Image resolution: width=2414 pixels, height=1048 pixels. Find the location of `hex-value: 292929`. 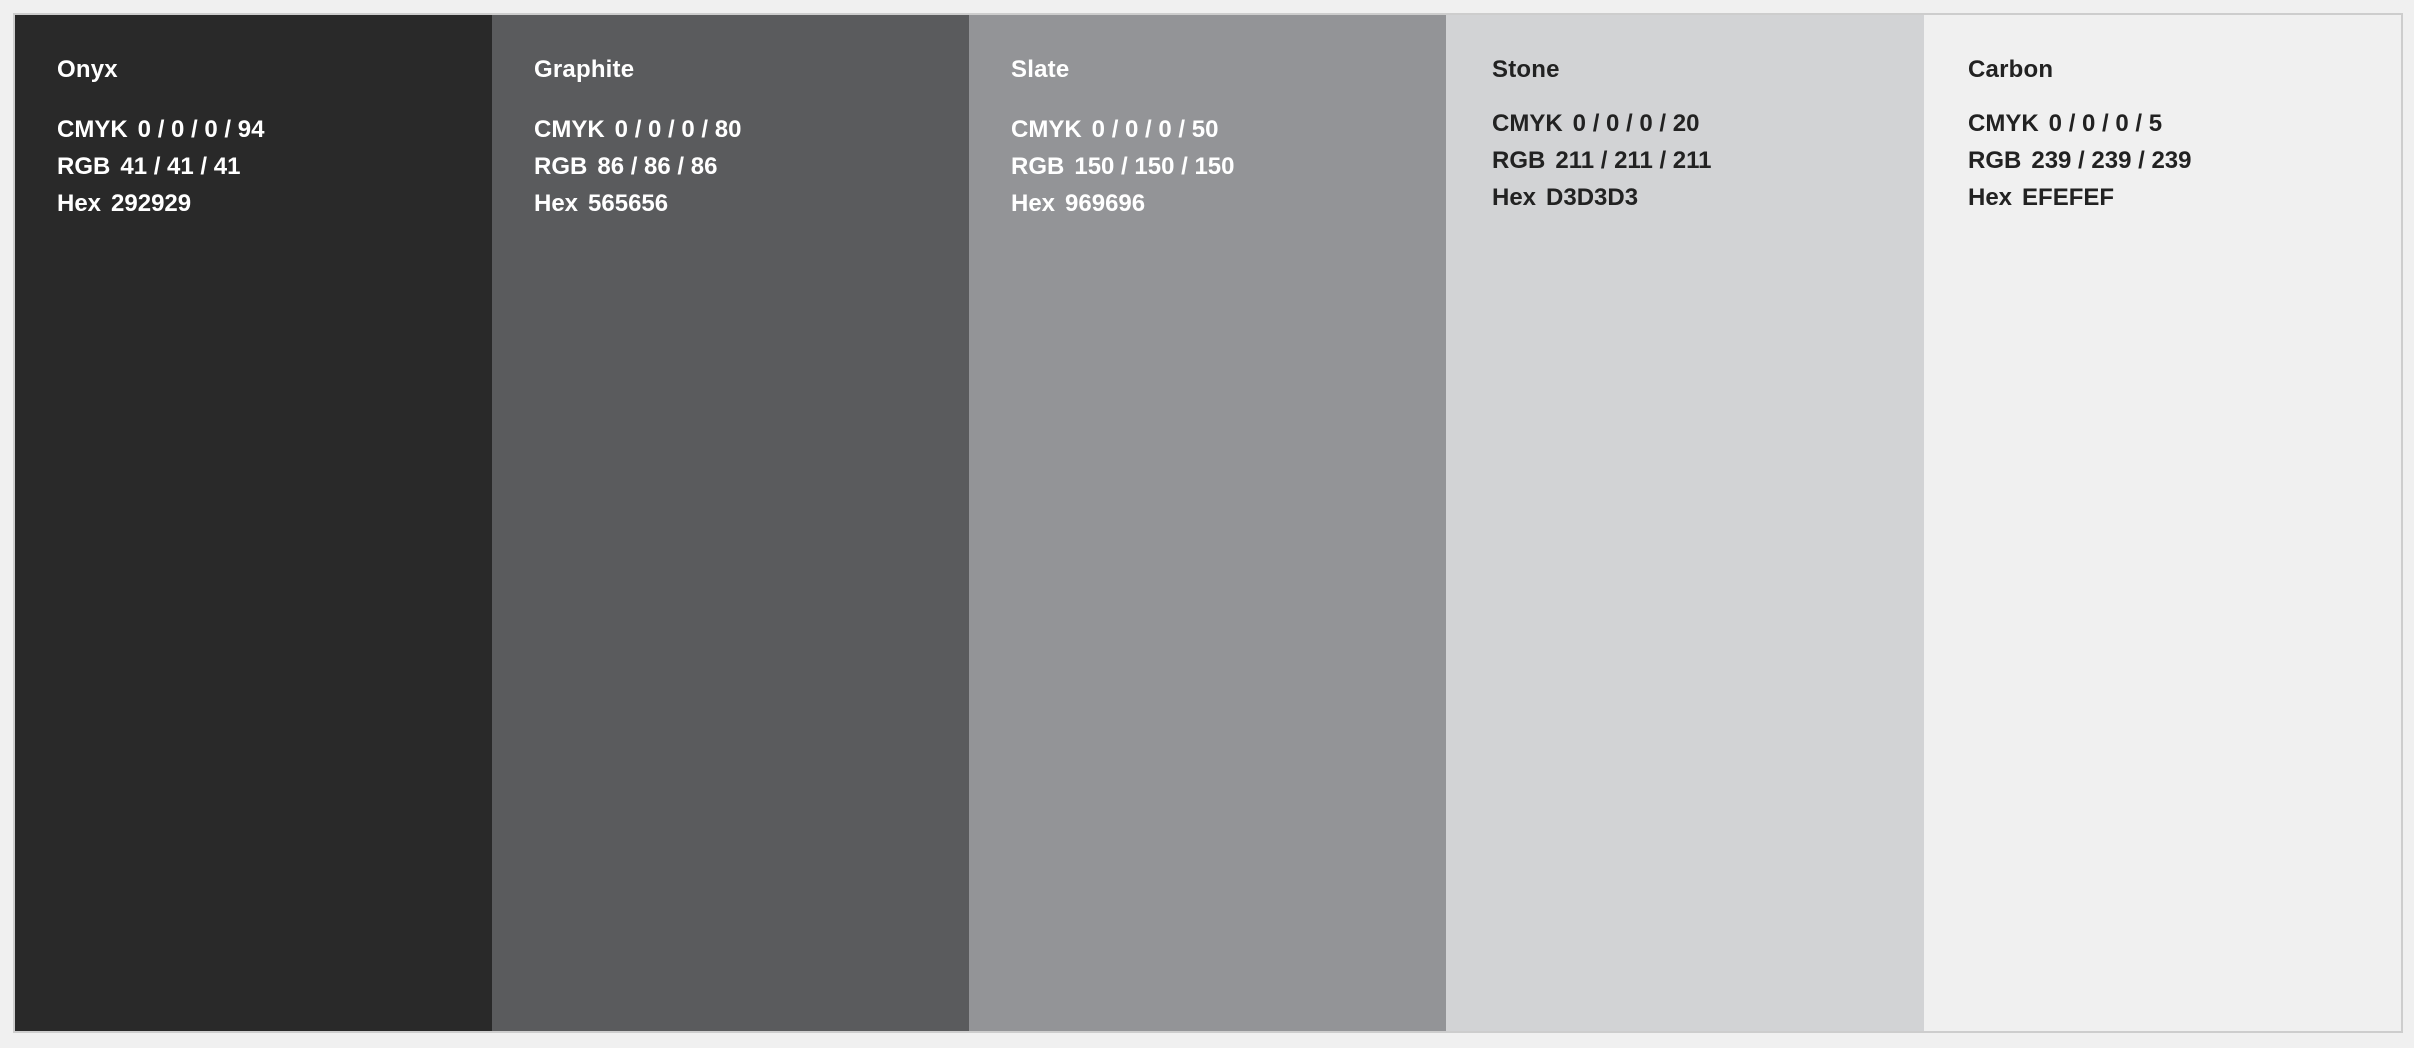

hex-value: 292929 is located at coordinates (151, 203).